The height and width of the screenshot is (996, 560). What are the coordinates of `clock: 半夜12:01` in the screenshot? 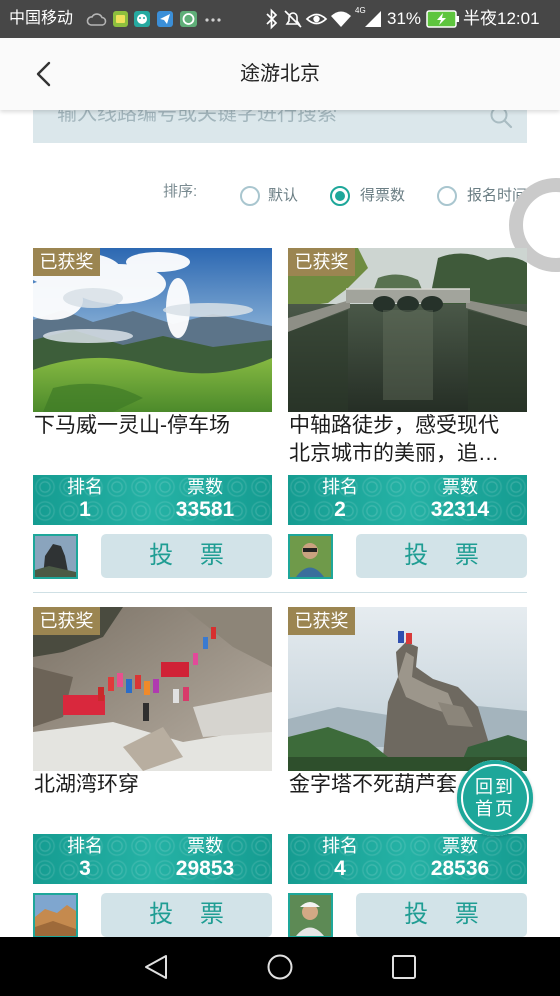 It's located at (501, 18).